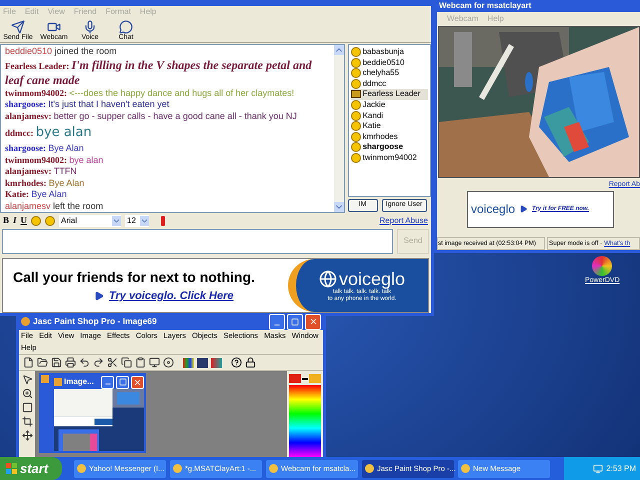 The width and height of the screenshot is (640, 480). I want to click on monitor-icon, so click(598, 469).